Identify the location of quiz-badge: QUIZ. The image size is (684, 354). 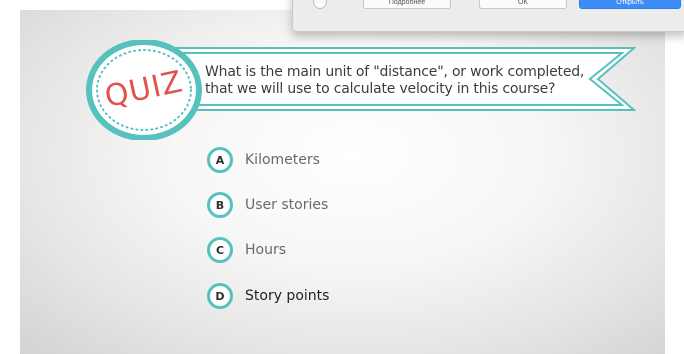
(144, 90).